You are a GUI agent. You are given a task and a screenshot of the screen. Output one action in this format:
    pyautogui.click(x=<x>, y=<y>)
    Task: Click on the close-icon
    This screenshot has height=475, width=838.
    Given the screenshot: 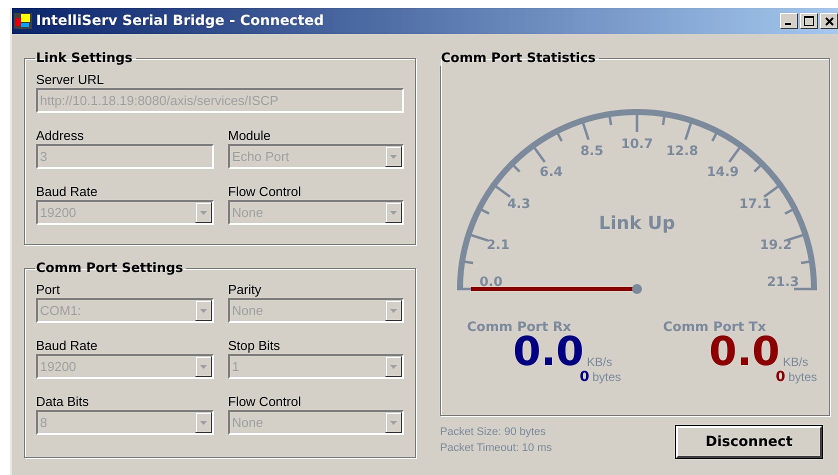 What is the action you would take?
    pyautogui.click(x=829, y=21)
    